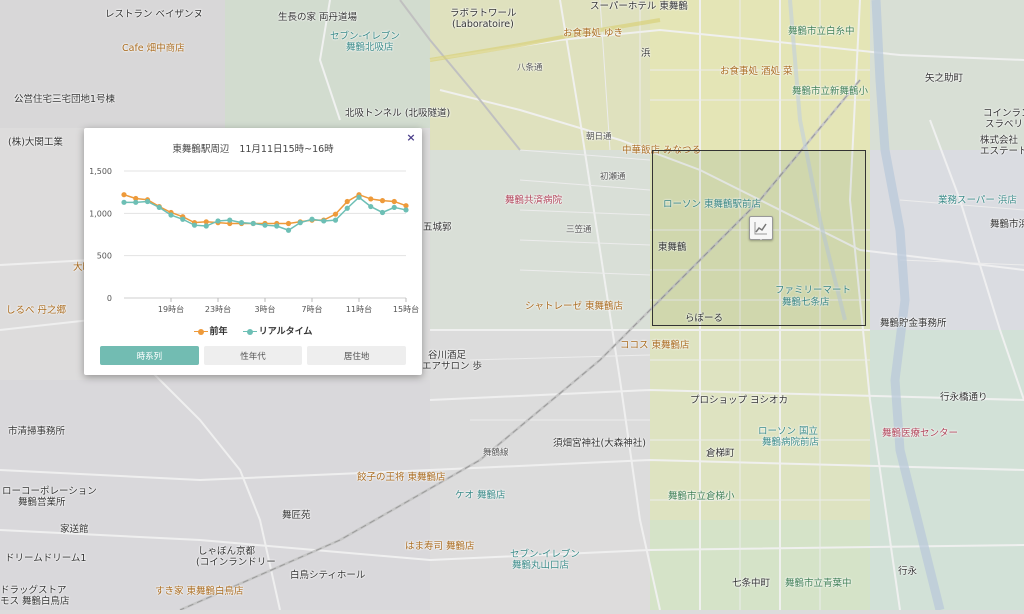 This screenshot has width=1024, height=614. I want to click on x-tick-label: 15時台, so click(406, 309).